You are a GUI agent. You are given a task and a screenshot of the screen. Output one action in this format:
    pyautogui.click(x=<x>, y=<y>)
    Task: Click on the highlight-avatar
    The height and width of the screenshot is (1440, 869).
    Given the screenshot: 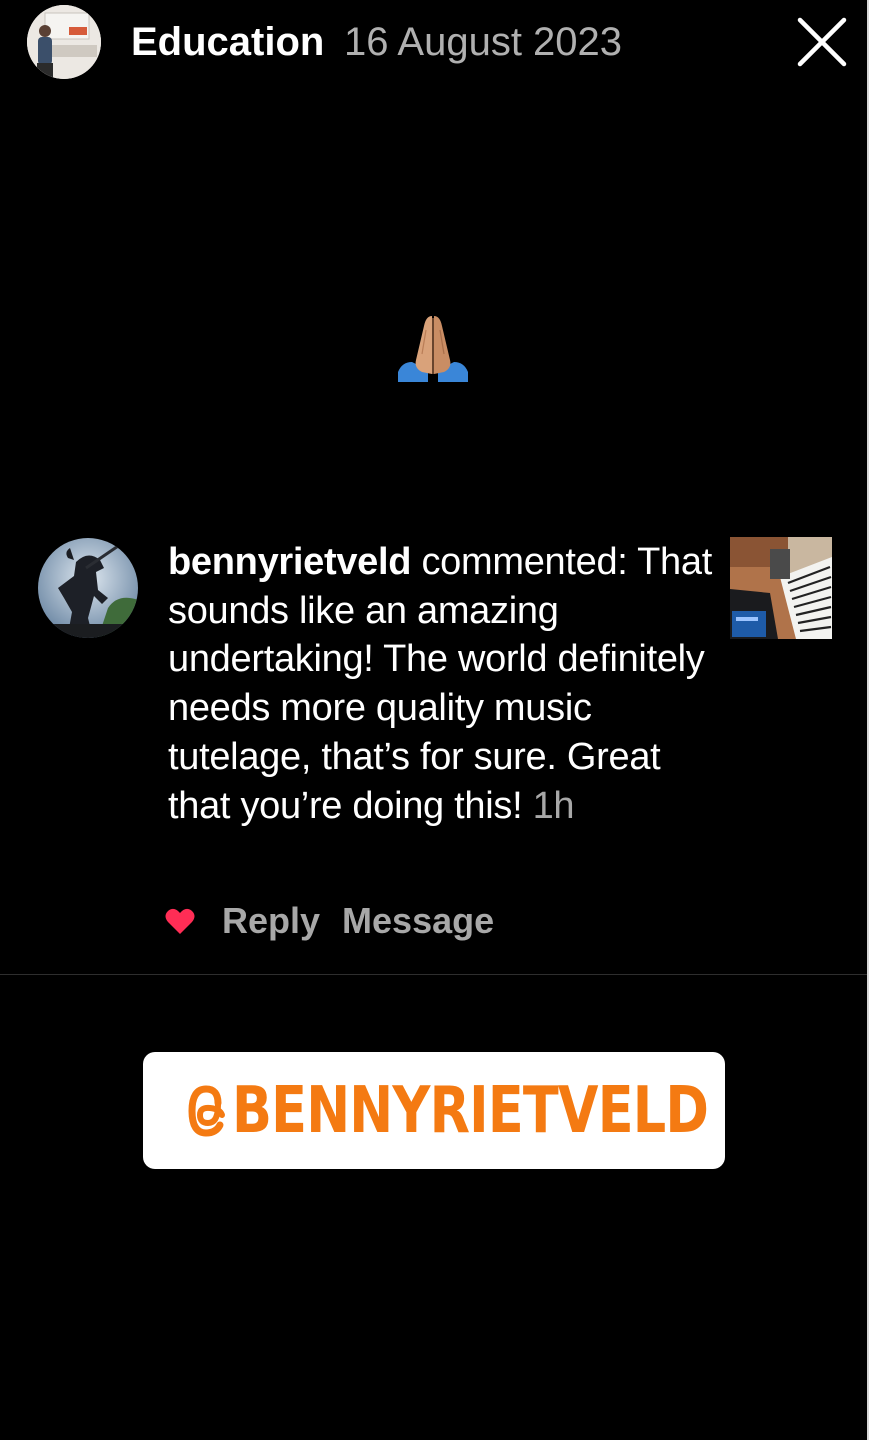 What is the action you would take?
    pyautogui.click(x=64, y=42)
    